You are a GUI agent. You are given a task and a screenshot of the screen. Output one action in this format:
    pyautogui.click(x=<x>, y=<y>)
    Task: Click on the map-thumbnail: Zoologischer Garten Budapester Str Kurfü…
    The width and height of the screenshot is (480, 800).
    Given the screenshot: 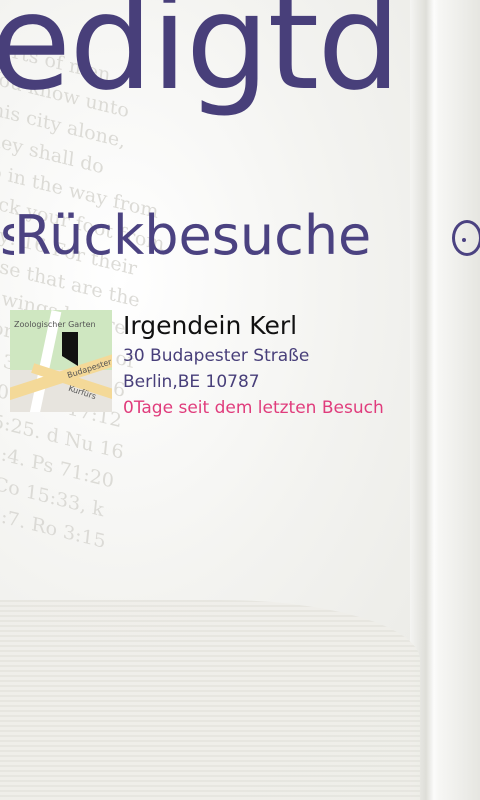 What is the action you would take?
    pyautogui.click(x=61, y=361)
    